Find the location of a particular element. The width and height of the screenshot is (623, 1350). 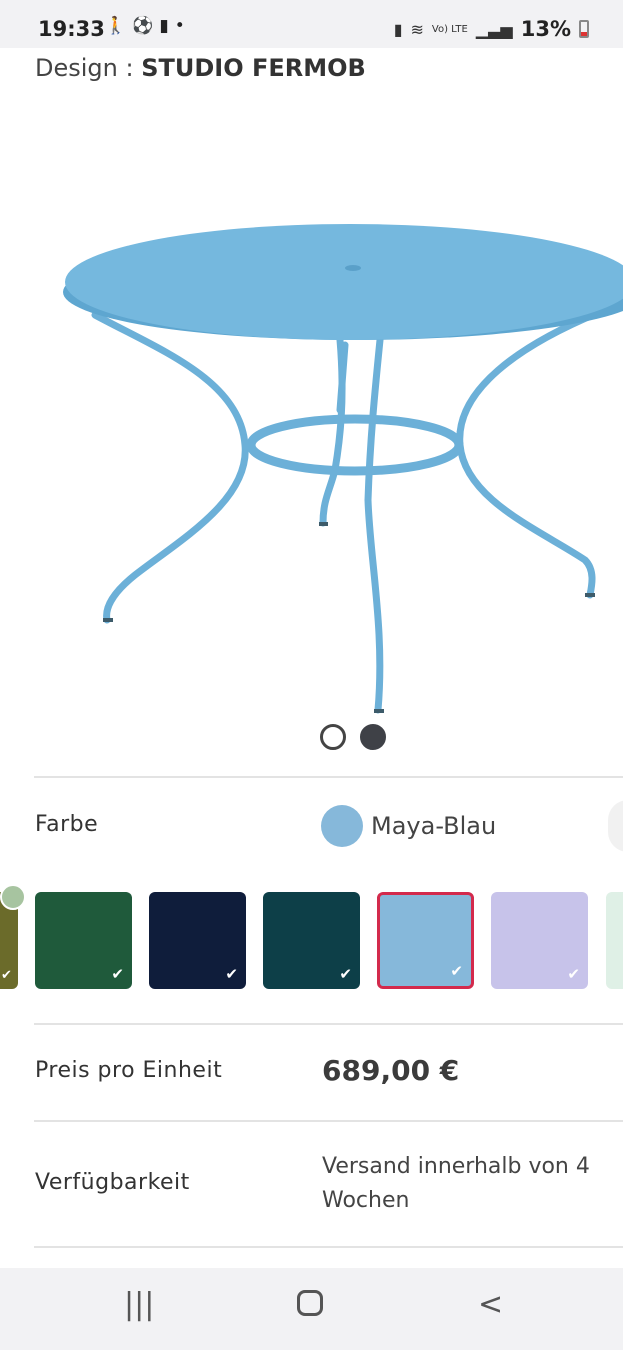

sim-icon: ▮ is located at coordinates (398, 29).